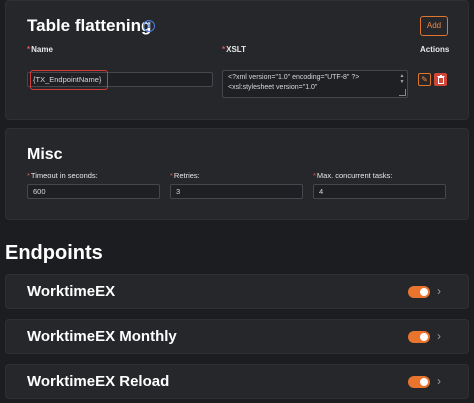  I want to click on delete-icon, so click(440, 79).